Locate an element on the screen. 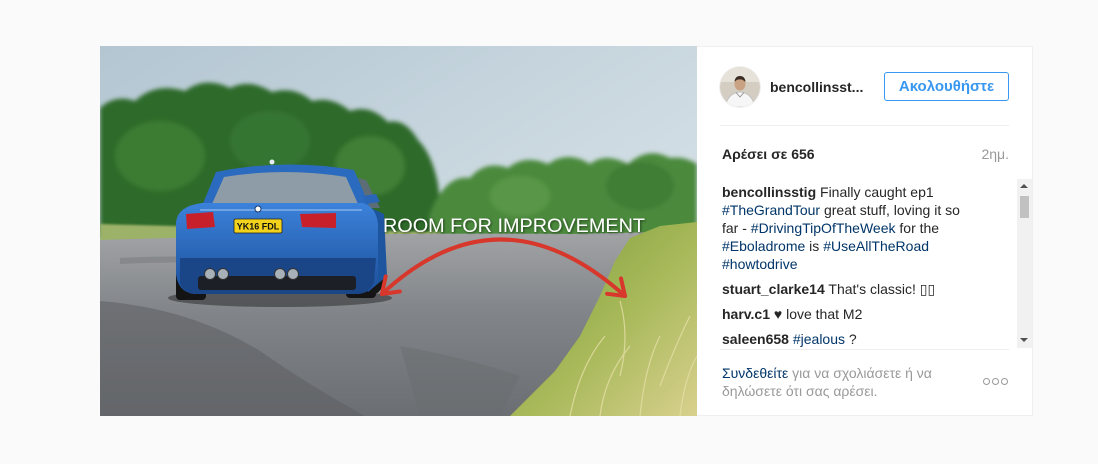 The image size is (1098, 464). comment-item: saleen658 #jealous ? is located at coordinates (847, 339).